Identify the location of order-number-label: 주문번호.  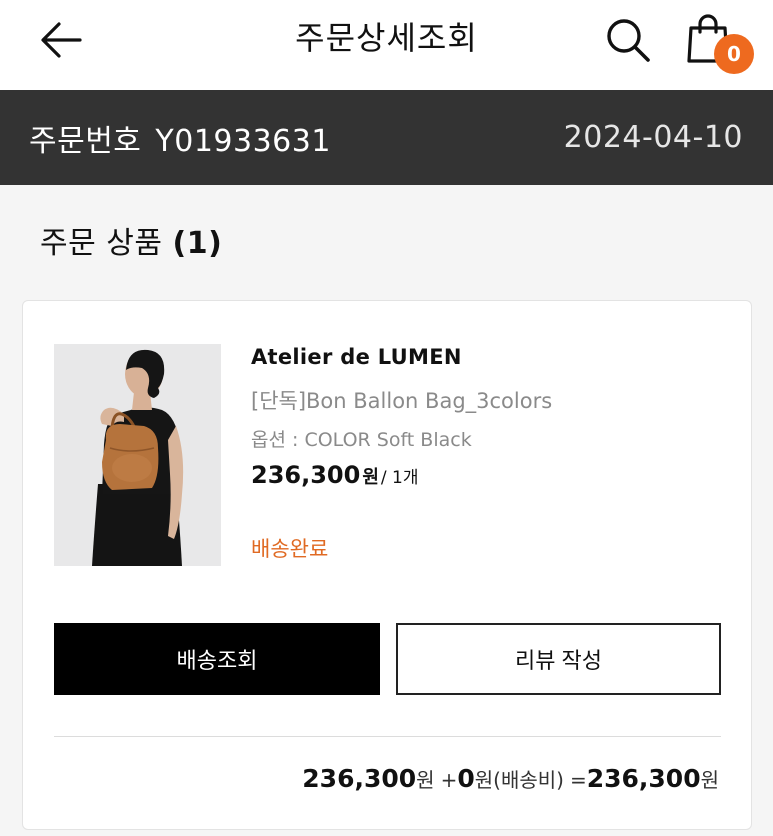
(85, 141).